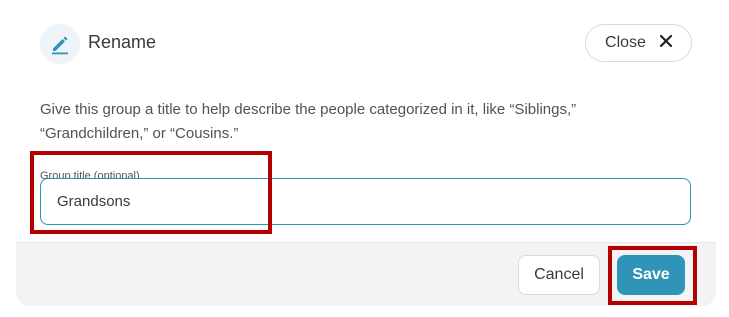 The width and height of the screenshot is (729, 317). Describe the element at coordinates (666, 43) in the screenshot. I see `close-icon` at that location.